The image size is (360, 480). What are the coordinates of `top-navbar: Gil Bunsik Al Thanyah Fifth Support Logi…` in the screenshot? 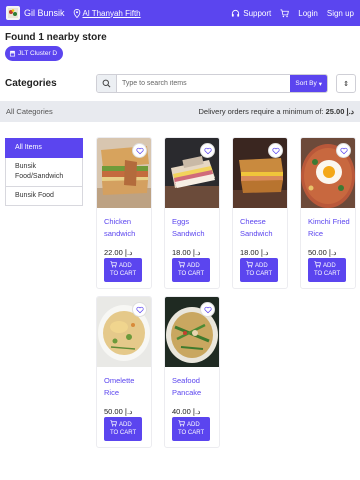 It's located at (180, 13).